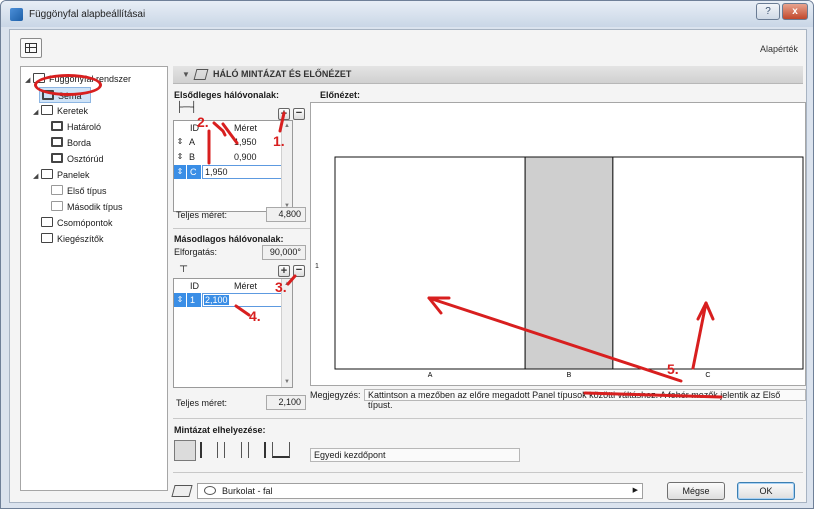  I want to click on annotation-label: 2., so click(203, 122).